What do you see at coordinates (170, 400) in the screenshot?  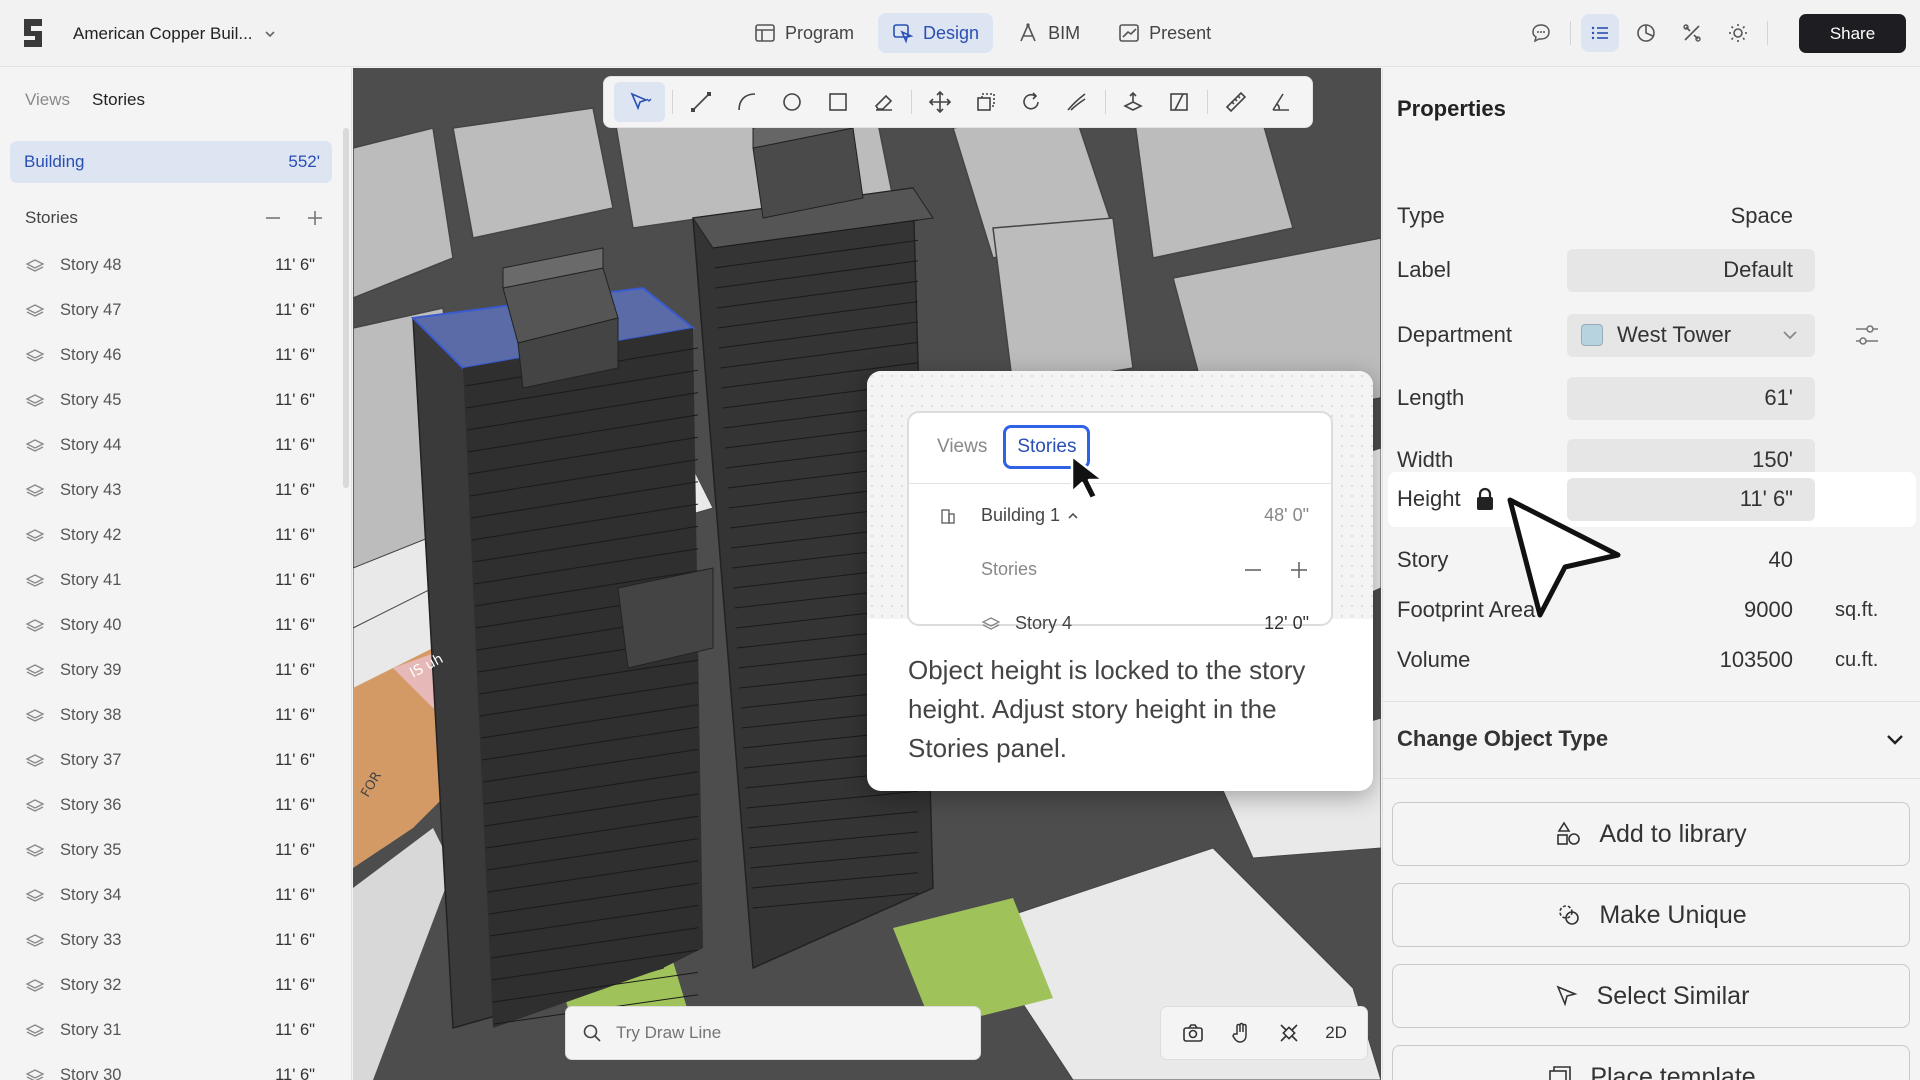 I see `story-row: Story 45 11' 6"` at bounding box center [170, 400].